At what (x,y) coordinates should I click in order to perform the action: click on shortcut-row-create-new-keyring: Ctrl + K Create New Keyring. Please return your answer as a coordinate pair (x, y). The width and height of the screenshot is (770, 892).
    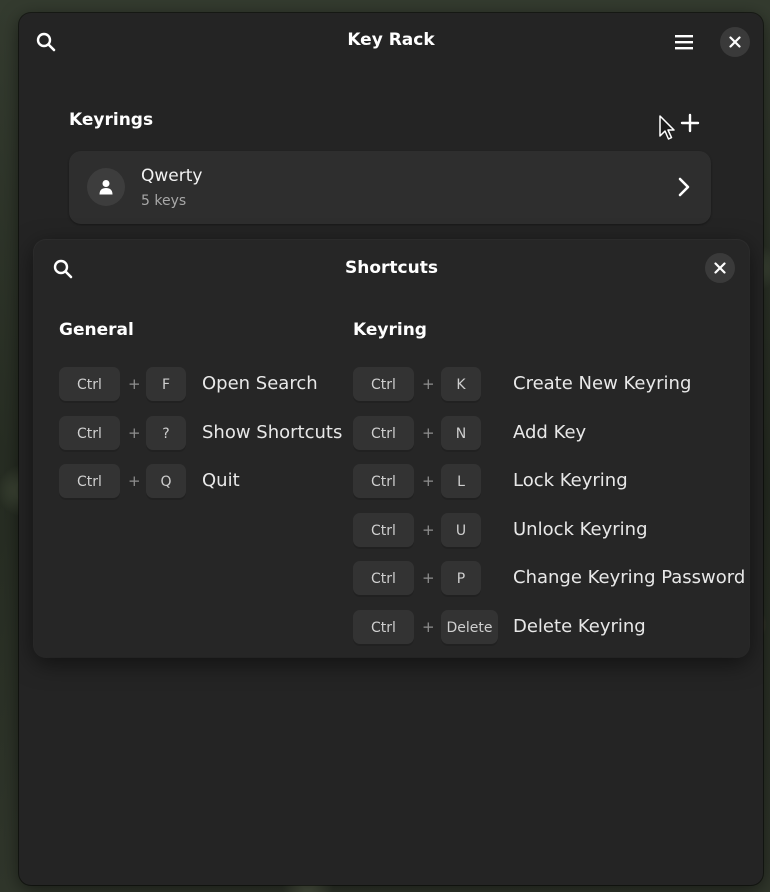
    Looking at the image, I should click on (543, 385).